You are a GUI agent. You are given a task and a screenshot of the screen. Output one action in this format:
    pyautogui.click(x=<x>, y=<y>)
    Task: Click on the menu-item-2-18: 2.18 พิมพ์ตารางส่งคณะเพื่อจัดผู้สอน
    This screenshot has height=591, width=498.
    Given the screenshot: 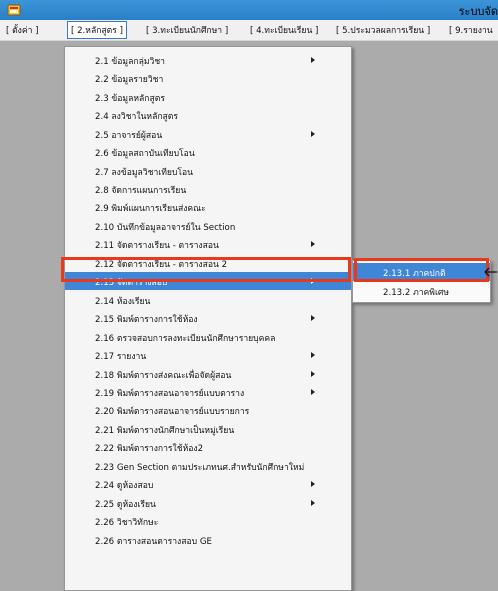 What is the action you would take?
    pyautogui.click(x=208, y=374)
    